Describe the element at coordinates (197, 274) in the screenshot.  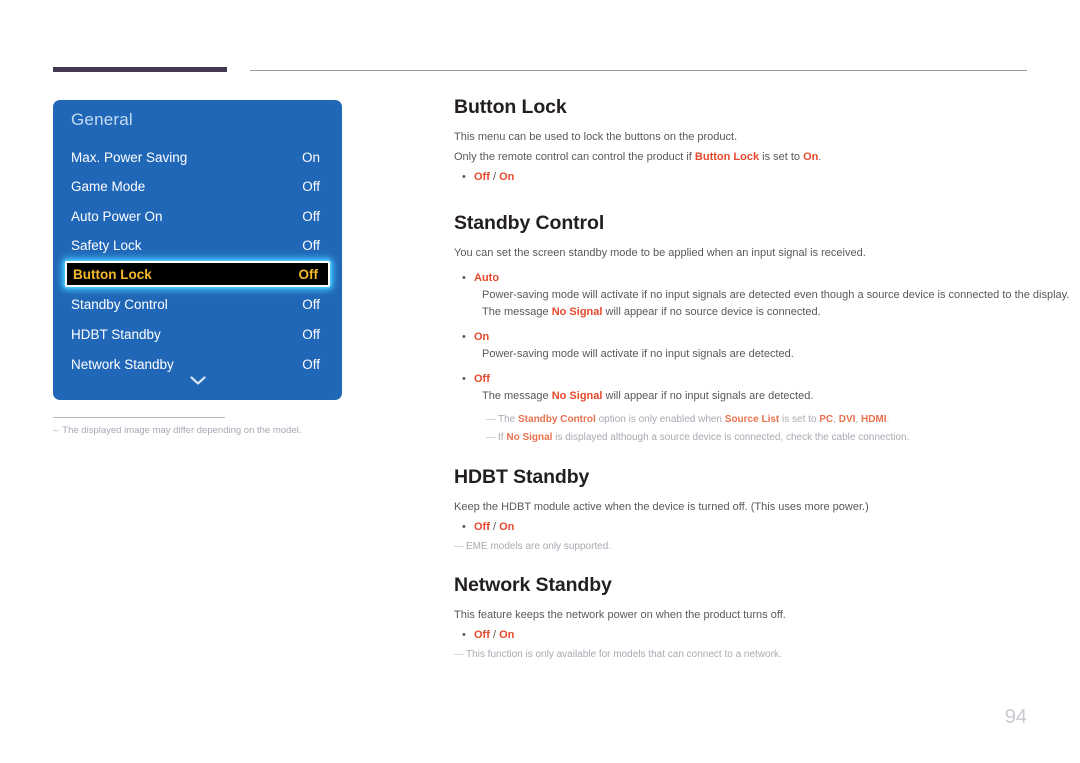
I see `osd-row-button-lock: Button Lock Off` at that location.